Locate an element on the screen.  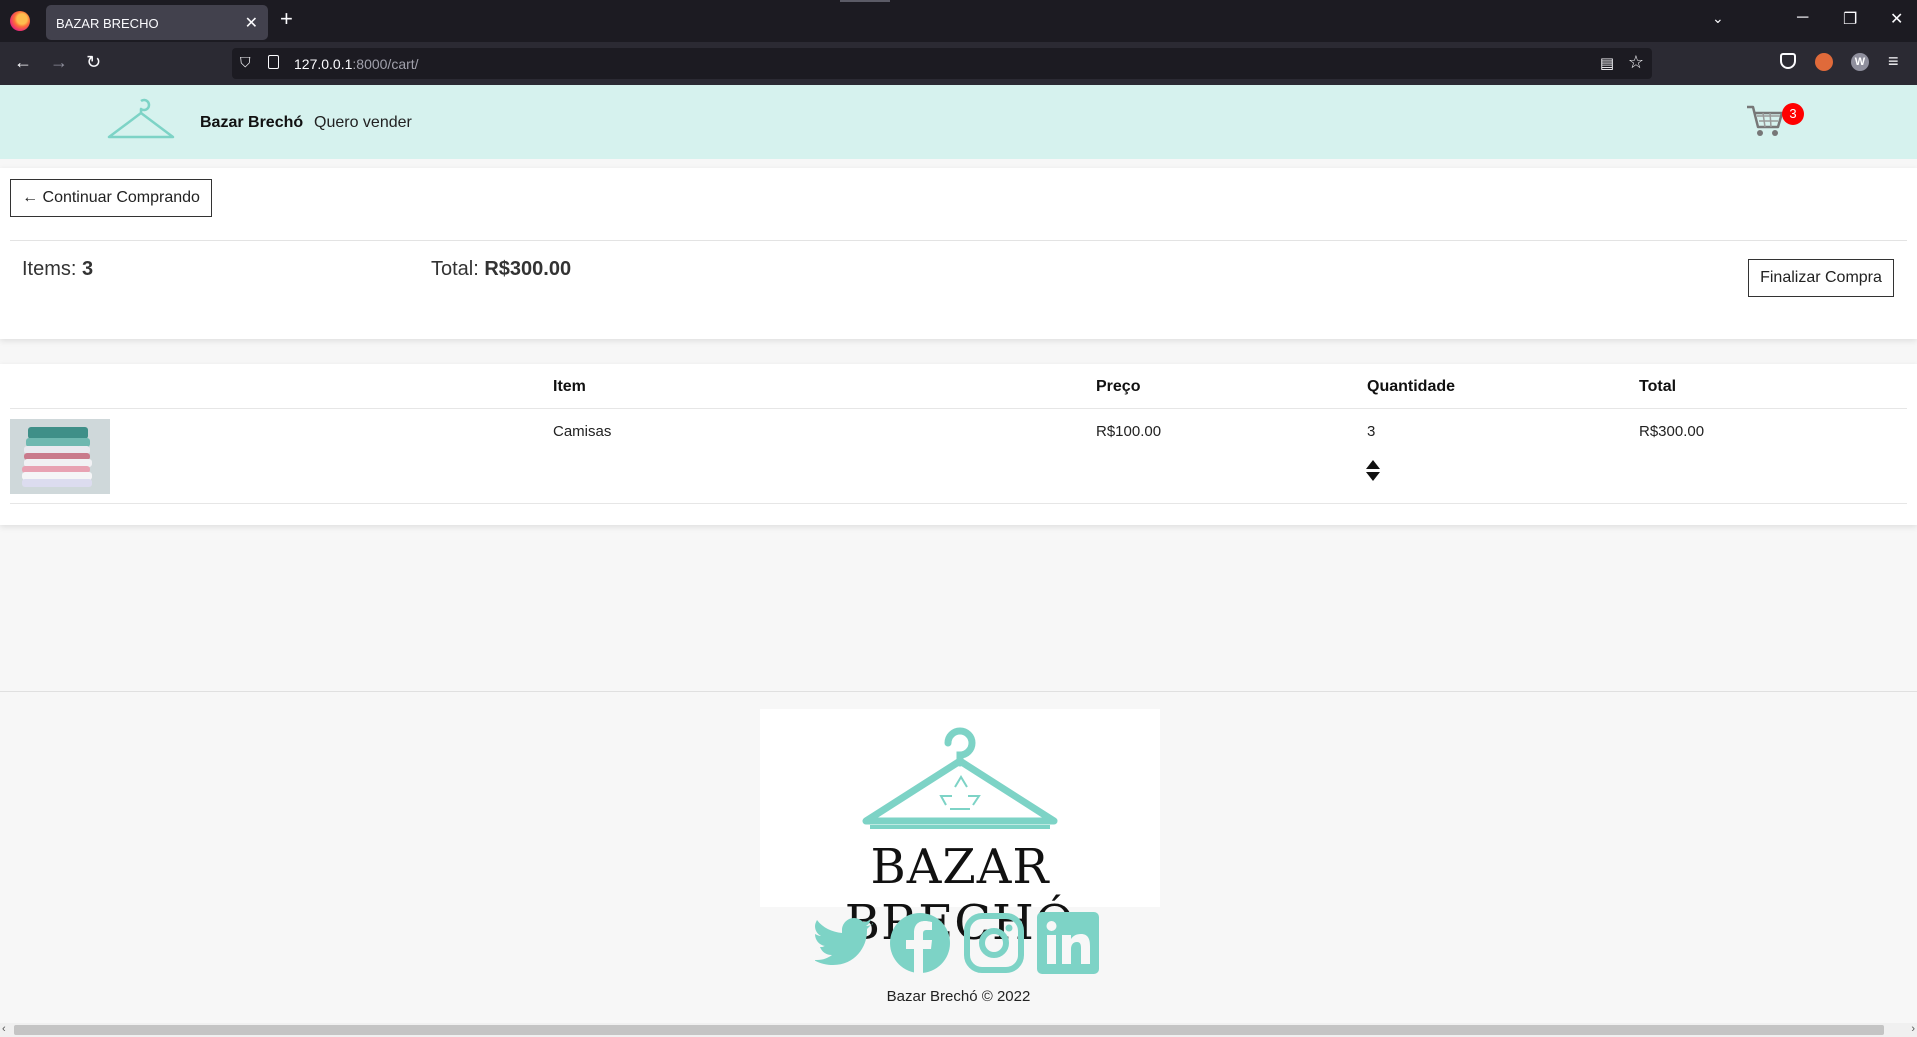
extension-icon is located at coordinates (1824, 62).